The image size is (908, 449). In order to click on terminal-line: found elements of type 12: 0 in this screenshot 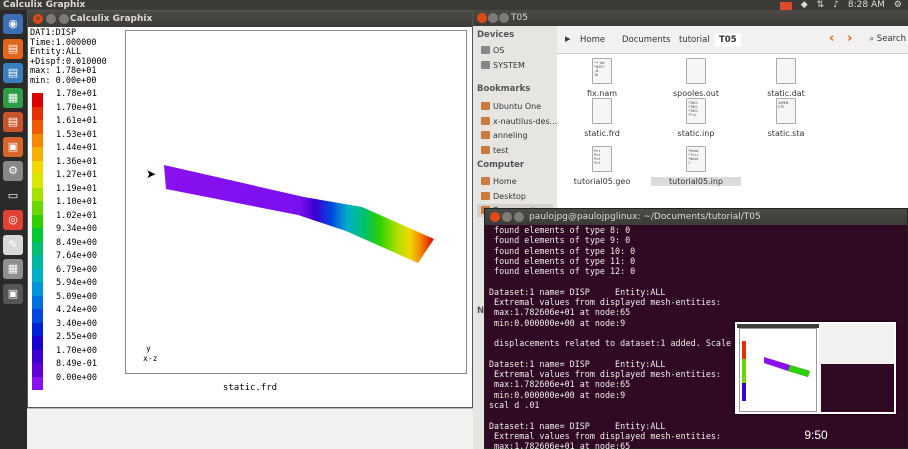, I will do `click(562, 271)`.